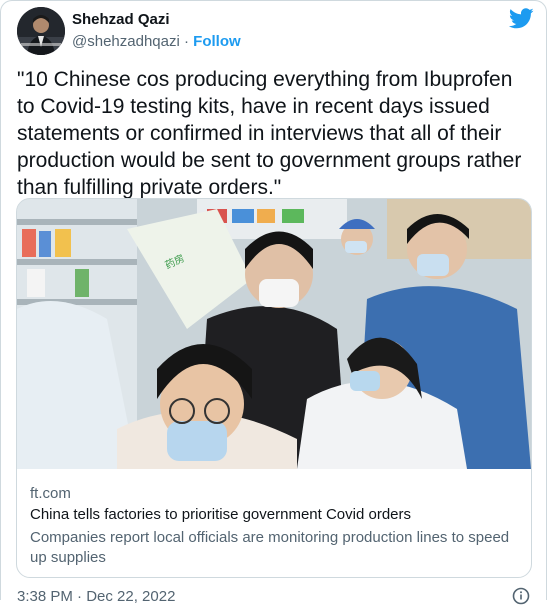 Image resolution: width=549 pixels, height=605 pixels. Describe the element at coordinates (126, 41) in the screenshot. I see `author-handle: @shehzadhqazi` at that location.